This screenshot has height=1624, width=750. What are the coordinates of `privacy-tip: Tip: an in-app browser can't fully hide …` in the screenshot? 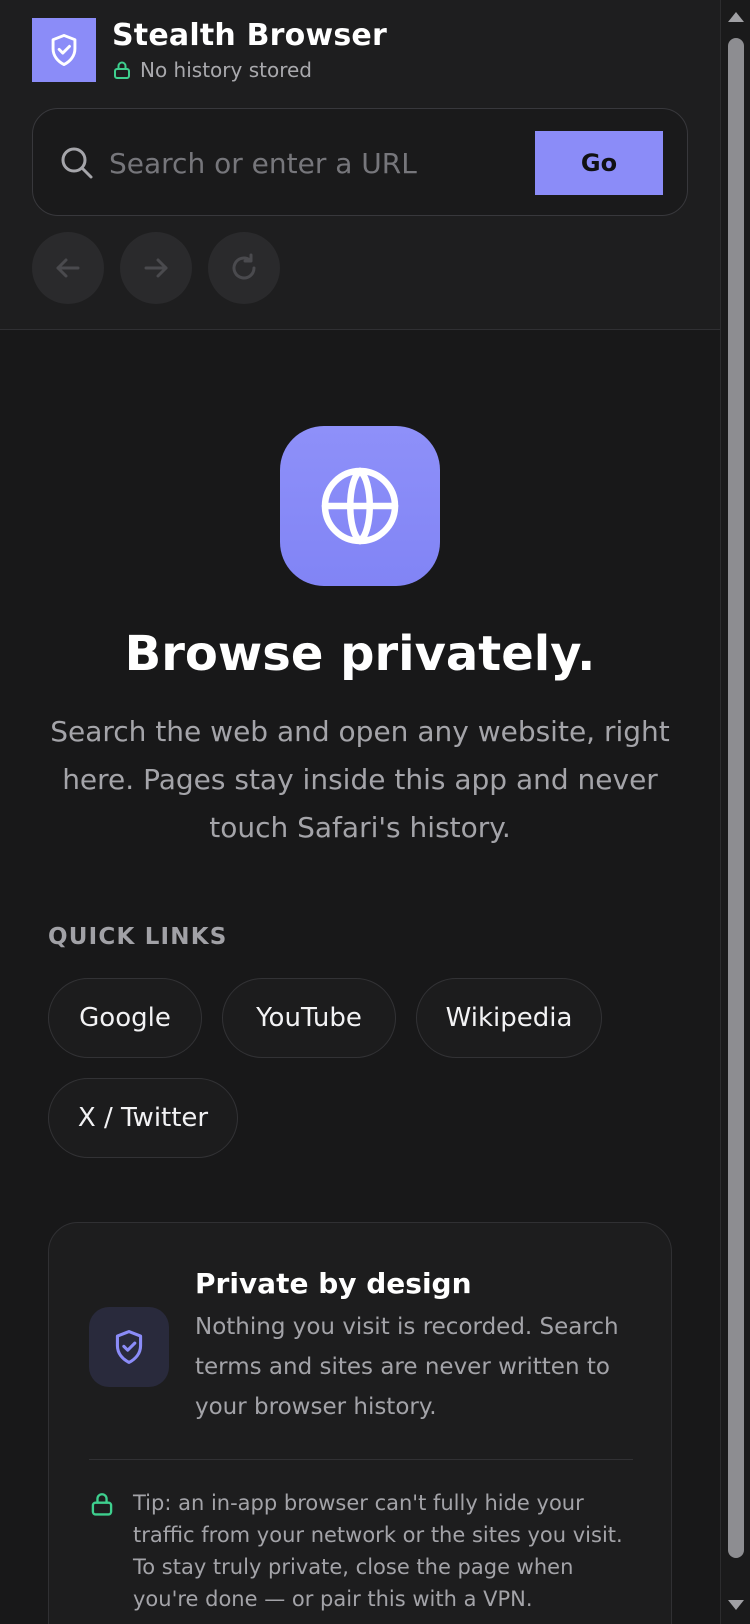 It's located at (378, 1551).